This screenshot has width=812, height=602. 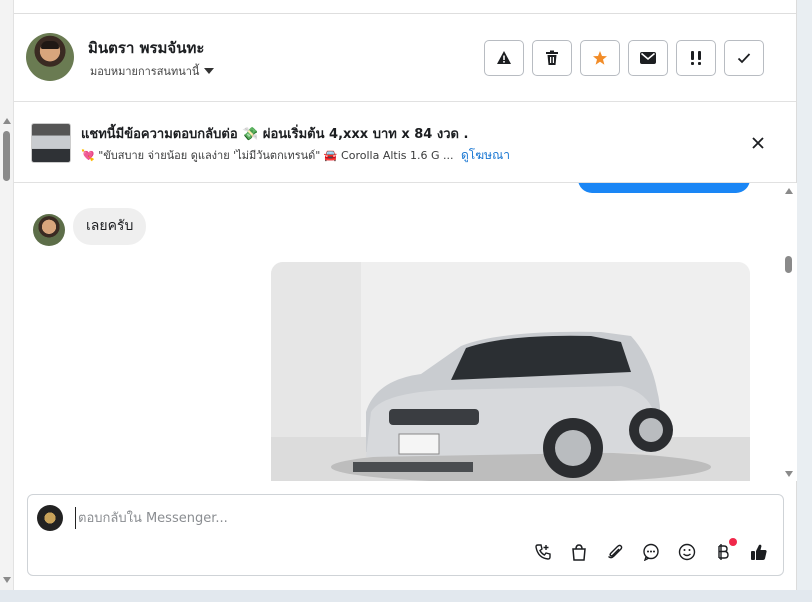 I want to click on call-icon, so click(x=543, y=552).